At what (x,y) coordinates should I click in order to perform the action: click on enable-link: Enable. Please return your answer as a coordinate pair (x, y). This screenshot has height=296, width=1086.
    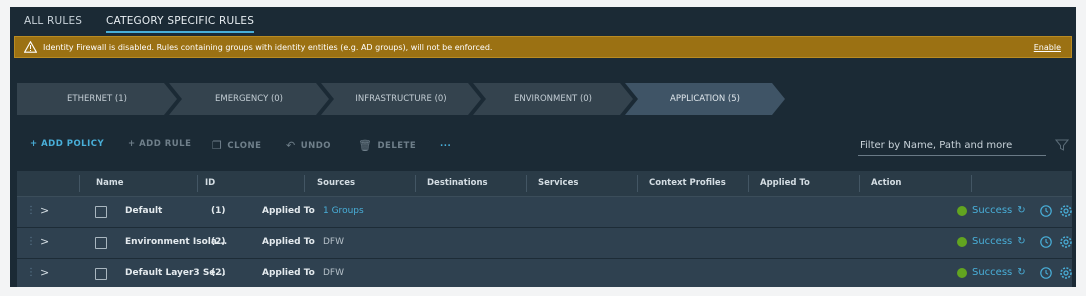
    Looking at the image, I should click on (1047, 47).